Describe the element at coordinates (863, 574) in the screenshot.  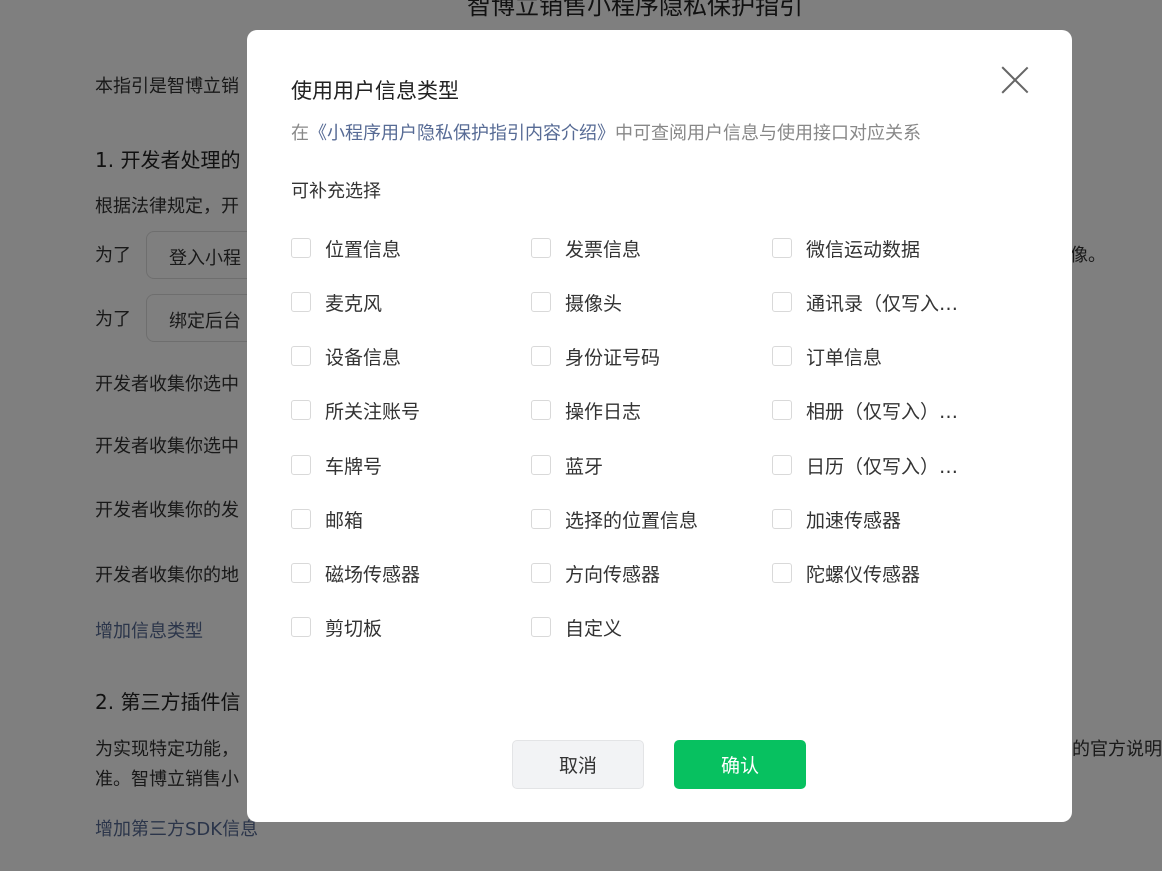
I see `option-label: 陀螺仪传感器` at that location.